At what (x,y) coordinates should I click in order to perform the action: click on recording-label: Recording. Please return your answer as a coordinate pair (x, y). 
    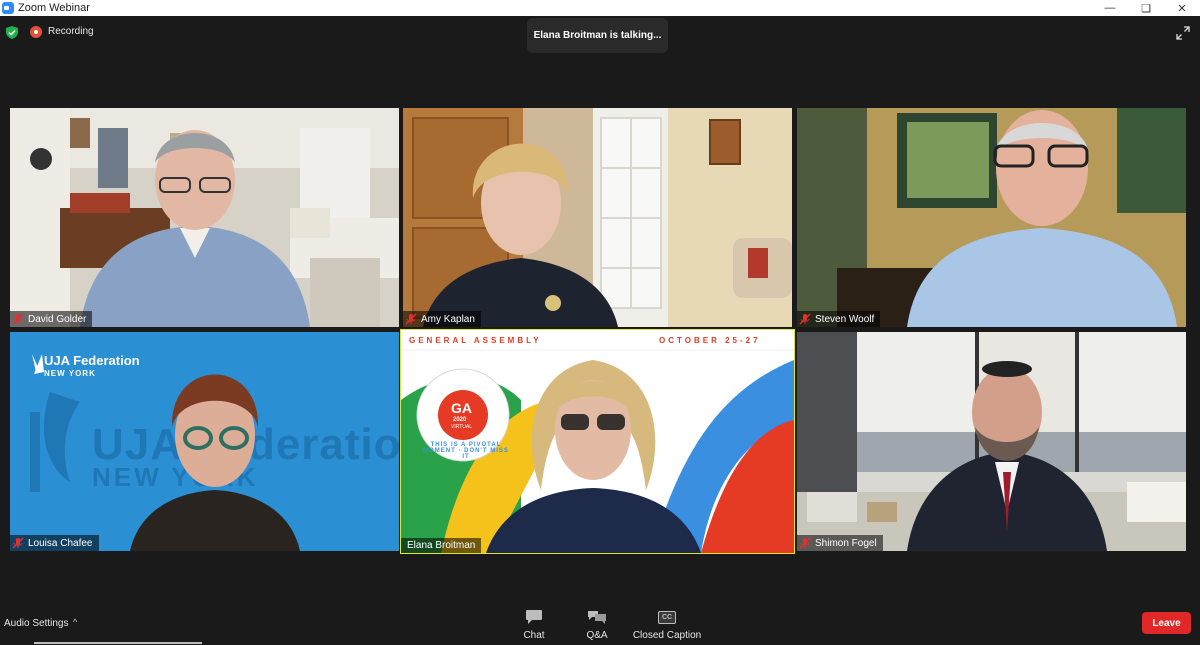
    Looking at the image, I should click on (71, 31).